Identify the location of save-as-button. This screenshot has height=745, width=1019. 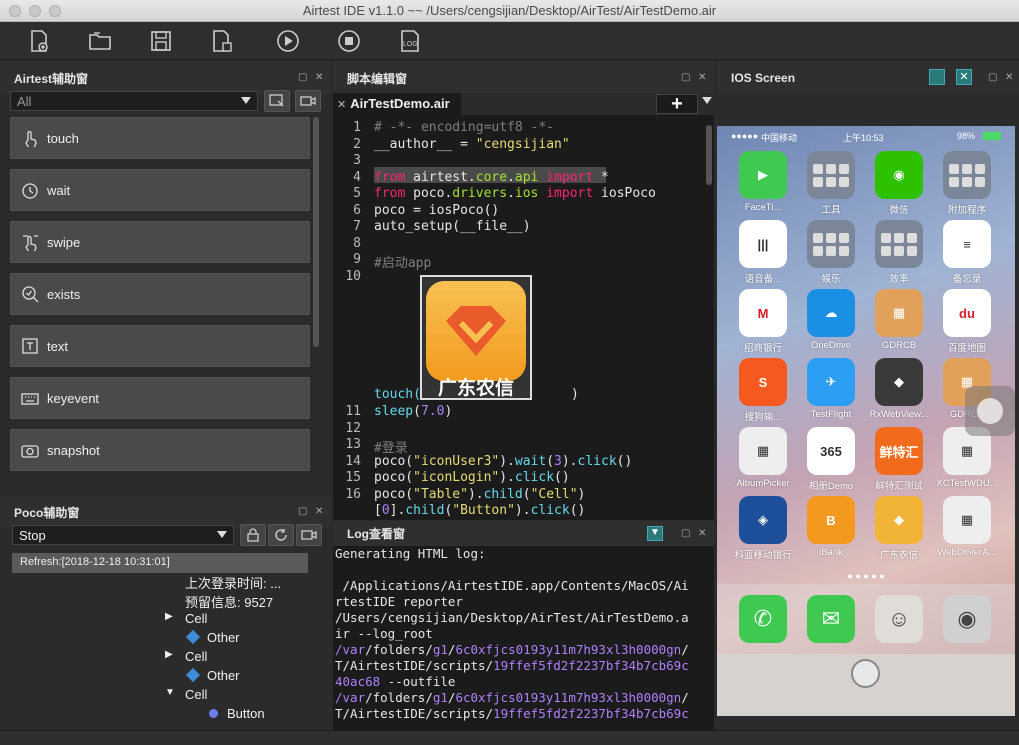
(222, 41).